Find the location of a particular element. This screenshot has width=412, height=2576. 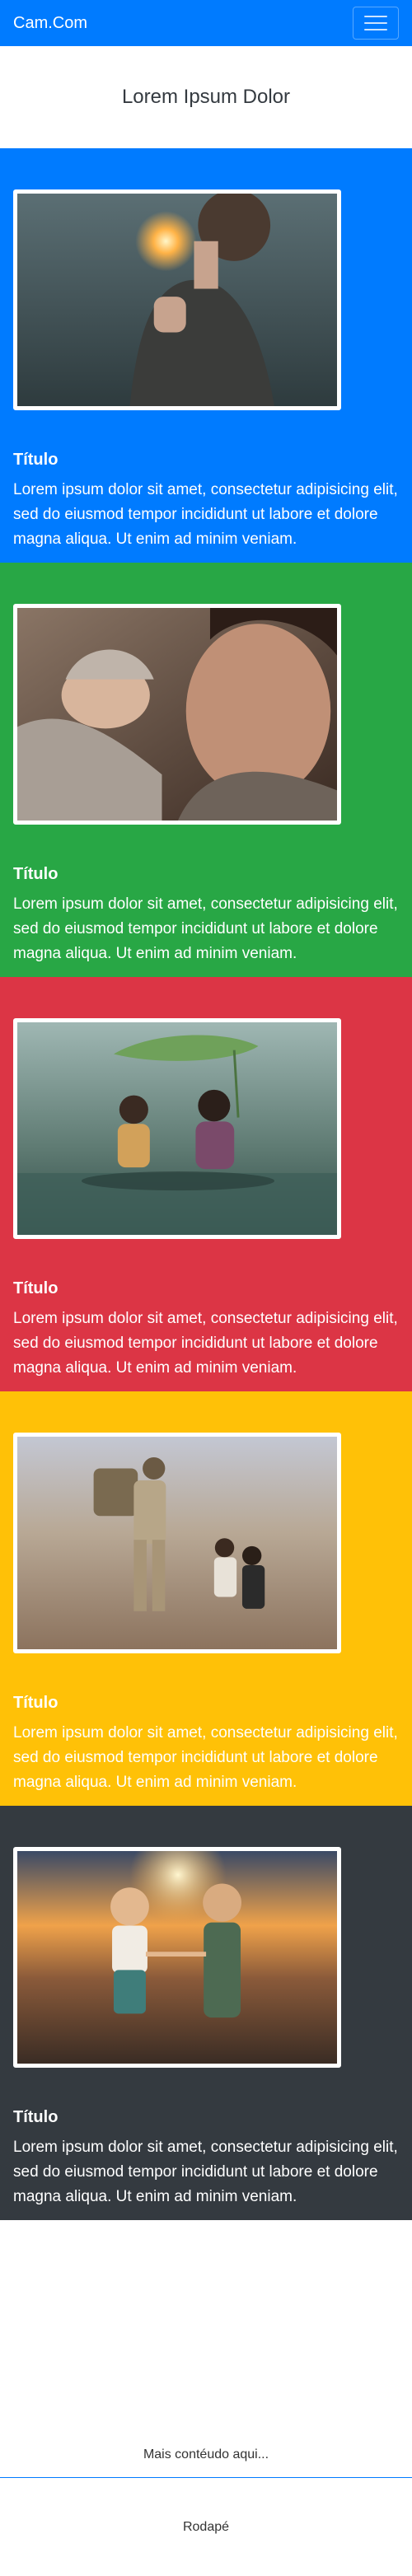

hamburger-menu-icon is located at coordinates (376, 23).